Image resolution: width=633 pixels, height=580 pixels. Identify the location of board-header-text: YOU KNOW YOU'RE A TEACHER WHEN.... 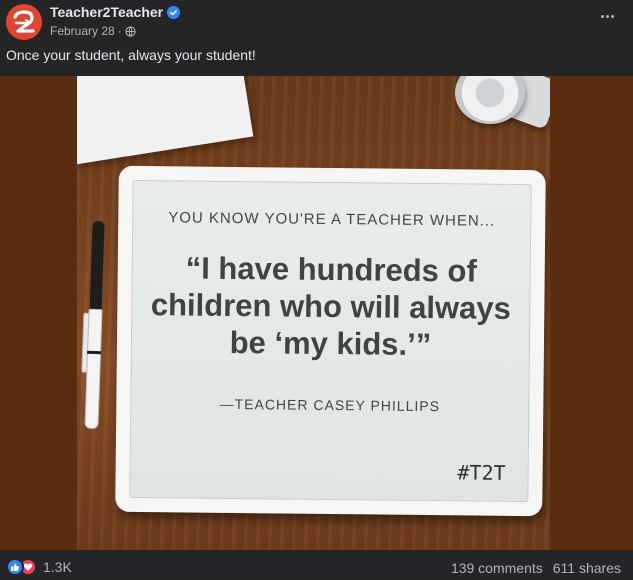
(332, 219).